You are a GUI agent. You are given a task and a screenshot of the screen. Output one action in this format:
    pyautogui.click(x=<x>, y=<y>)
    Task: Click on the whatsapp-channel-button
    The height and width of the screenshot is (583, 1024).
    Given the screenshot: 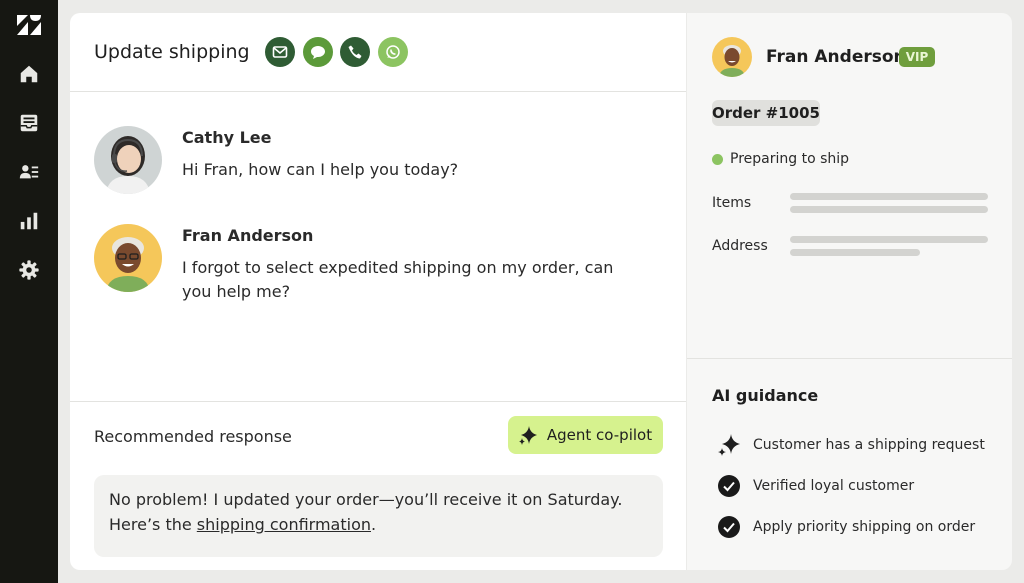 What is the action you would take?
    pyautogui.click(x=393, y=52)
    